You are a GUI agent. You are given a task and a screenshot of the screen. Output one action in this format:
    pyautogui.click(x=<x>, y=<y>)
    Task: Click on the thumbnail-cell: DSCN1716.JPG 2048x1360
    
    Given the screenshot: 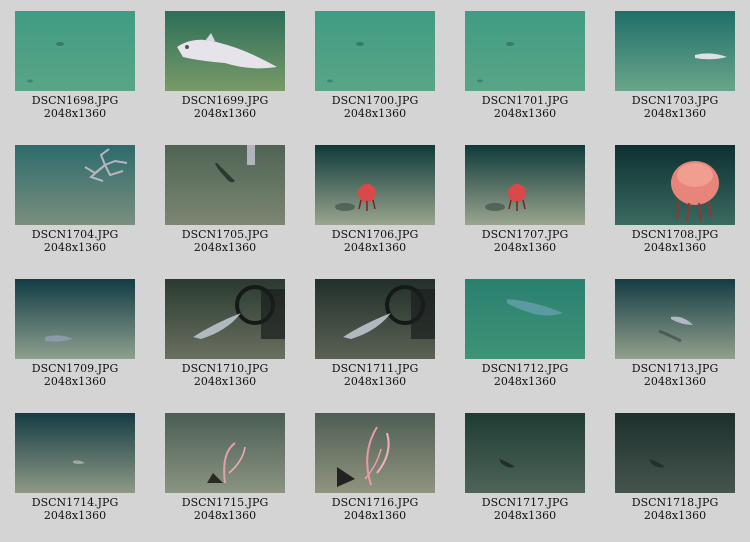 What is the action you would take?
    pyautogui.click(x=375, y=469)
    